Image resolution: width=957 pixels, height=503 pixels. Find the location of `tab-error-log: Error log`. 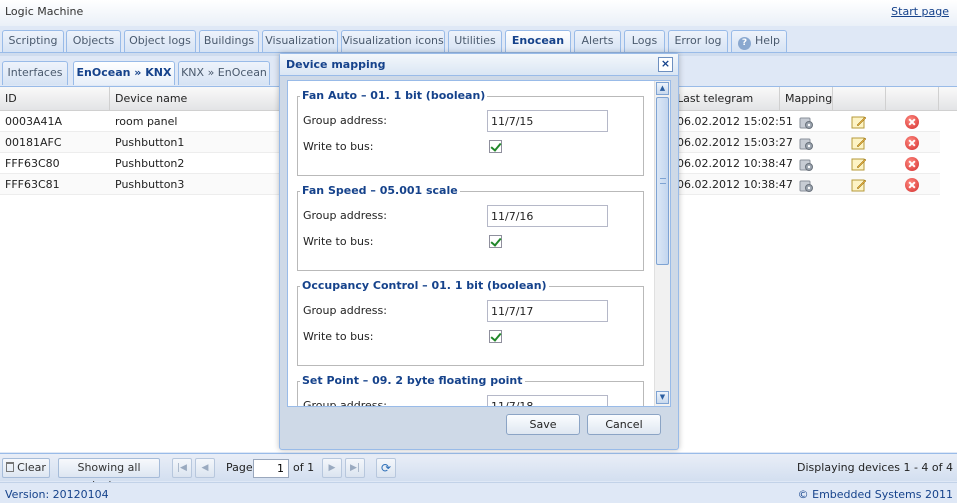

tab-error-log: Error log is located at coordinates (698, 41).